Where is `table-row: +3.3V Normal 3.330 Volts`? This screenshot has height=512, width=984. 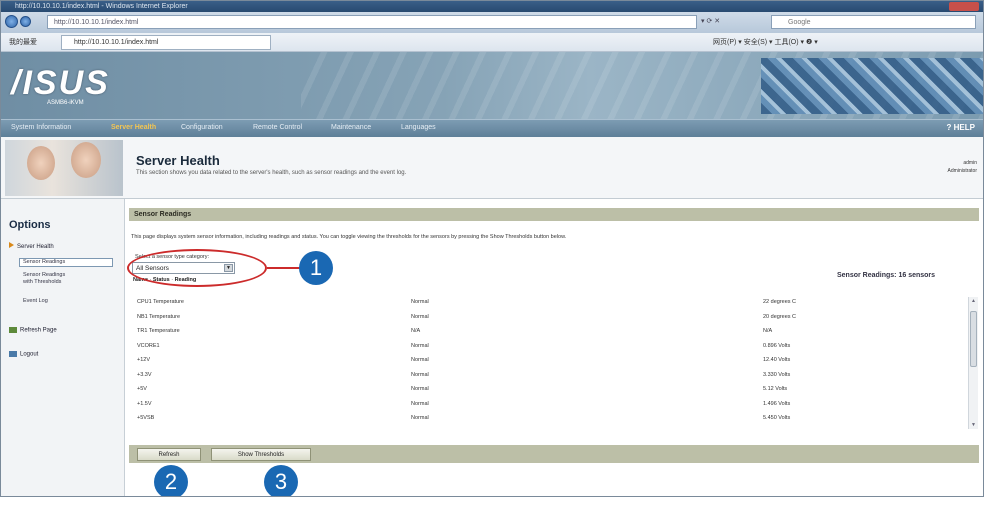
table-row: +3.3V Normal 3.330 Volts is located at coordinates (550, 375).